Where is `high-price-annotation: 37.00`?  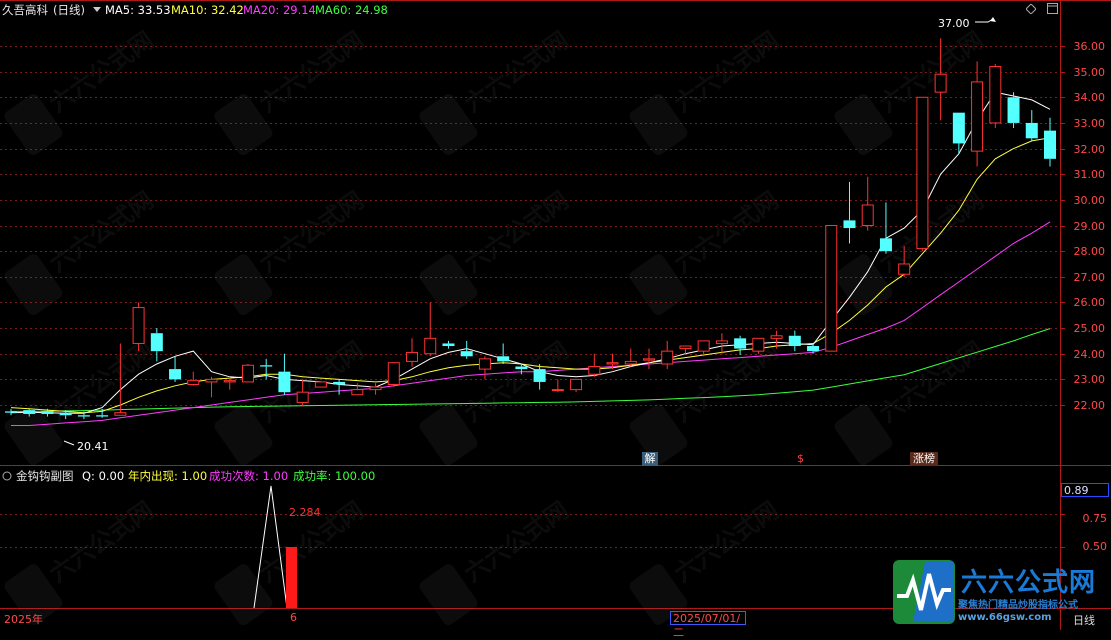
high-price-annotation: 37.00 is located at coordinates (954, 23).